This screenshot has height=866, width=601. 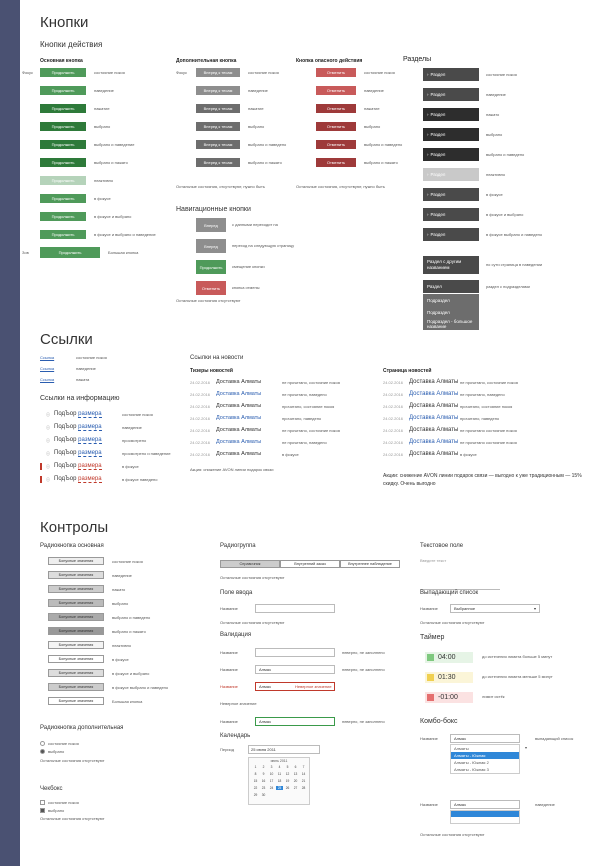 What do you see at coordinates (255, 774) in the screenshot?
I see `calendar-day: 8` at bounding box center [255, 774].